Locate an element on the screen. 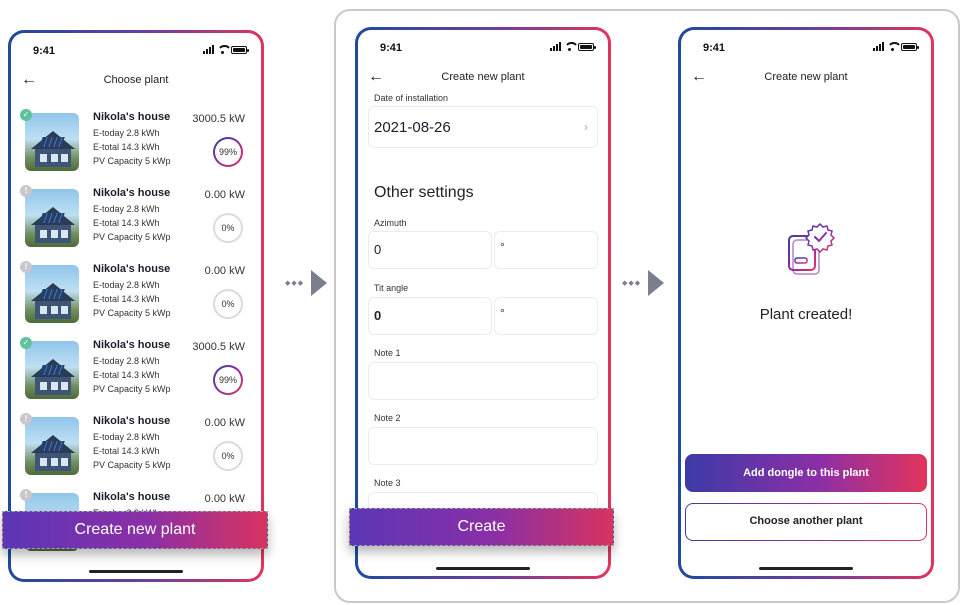 This screenshot has height=605, width=965. note2-label: Note 2 is located at coordinates (387, 418).